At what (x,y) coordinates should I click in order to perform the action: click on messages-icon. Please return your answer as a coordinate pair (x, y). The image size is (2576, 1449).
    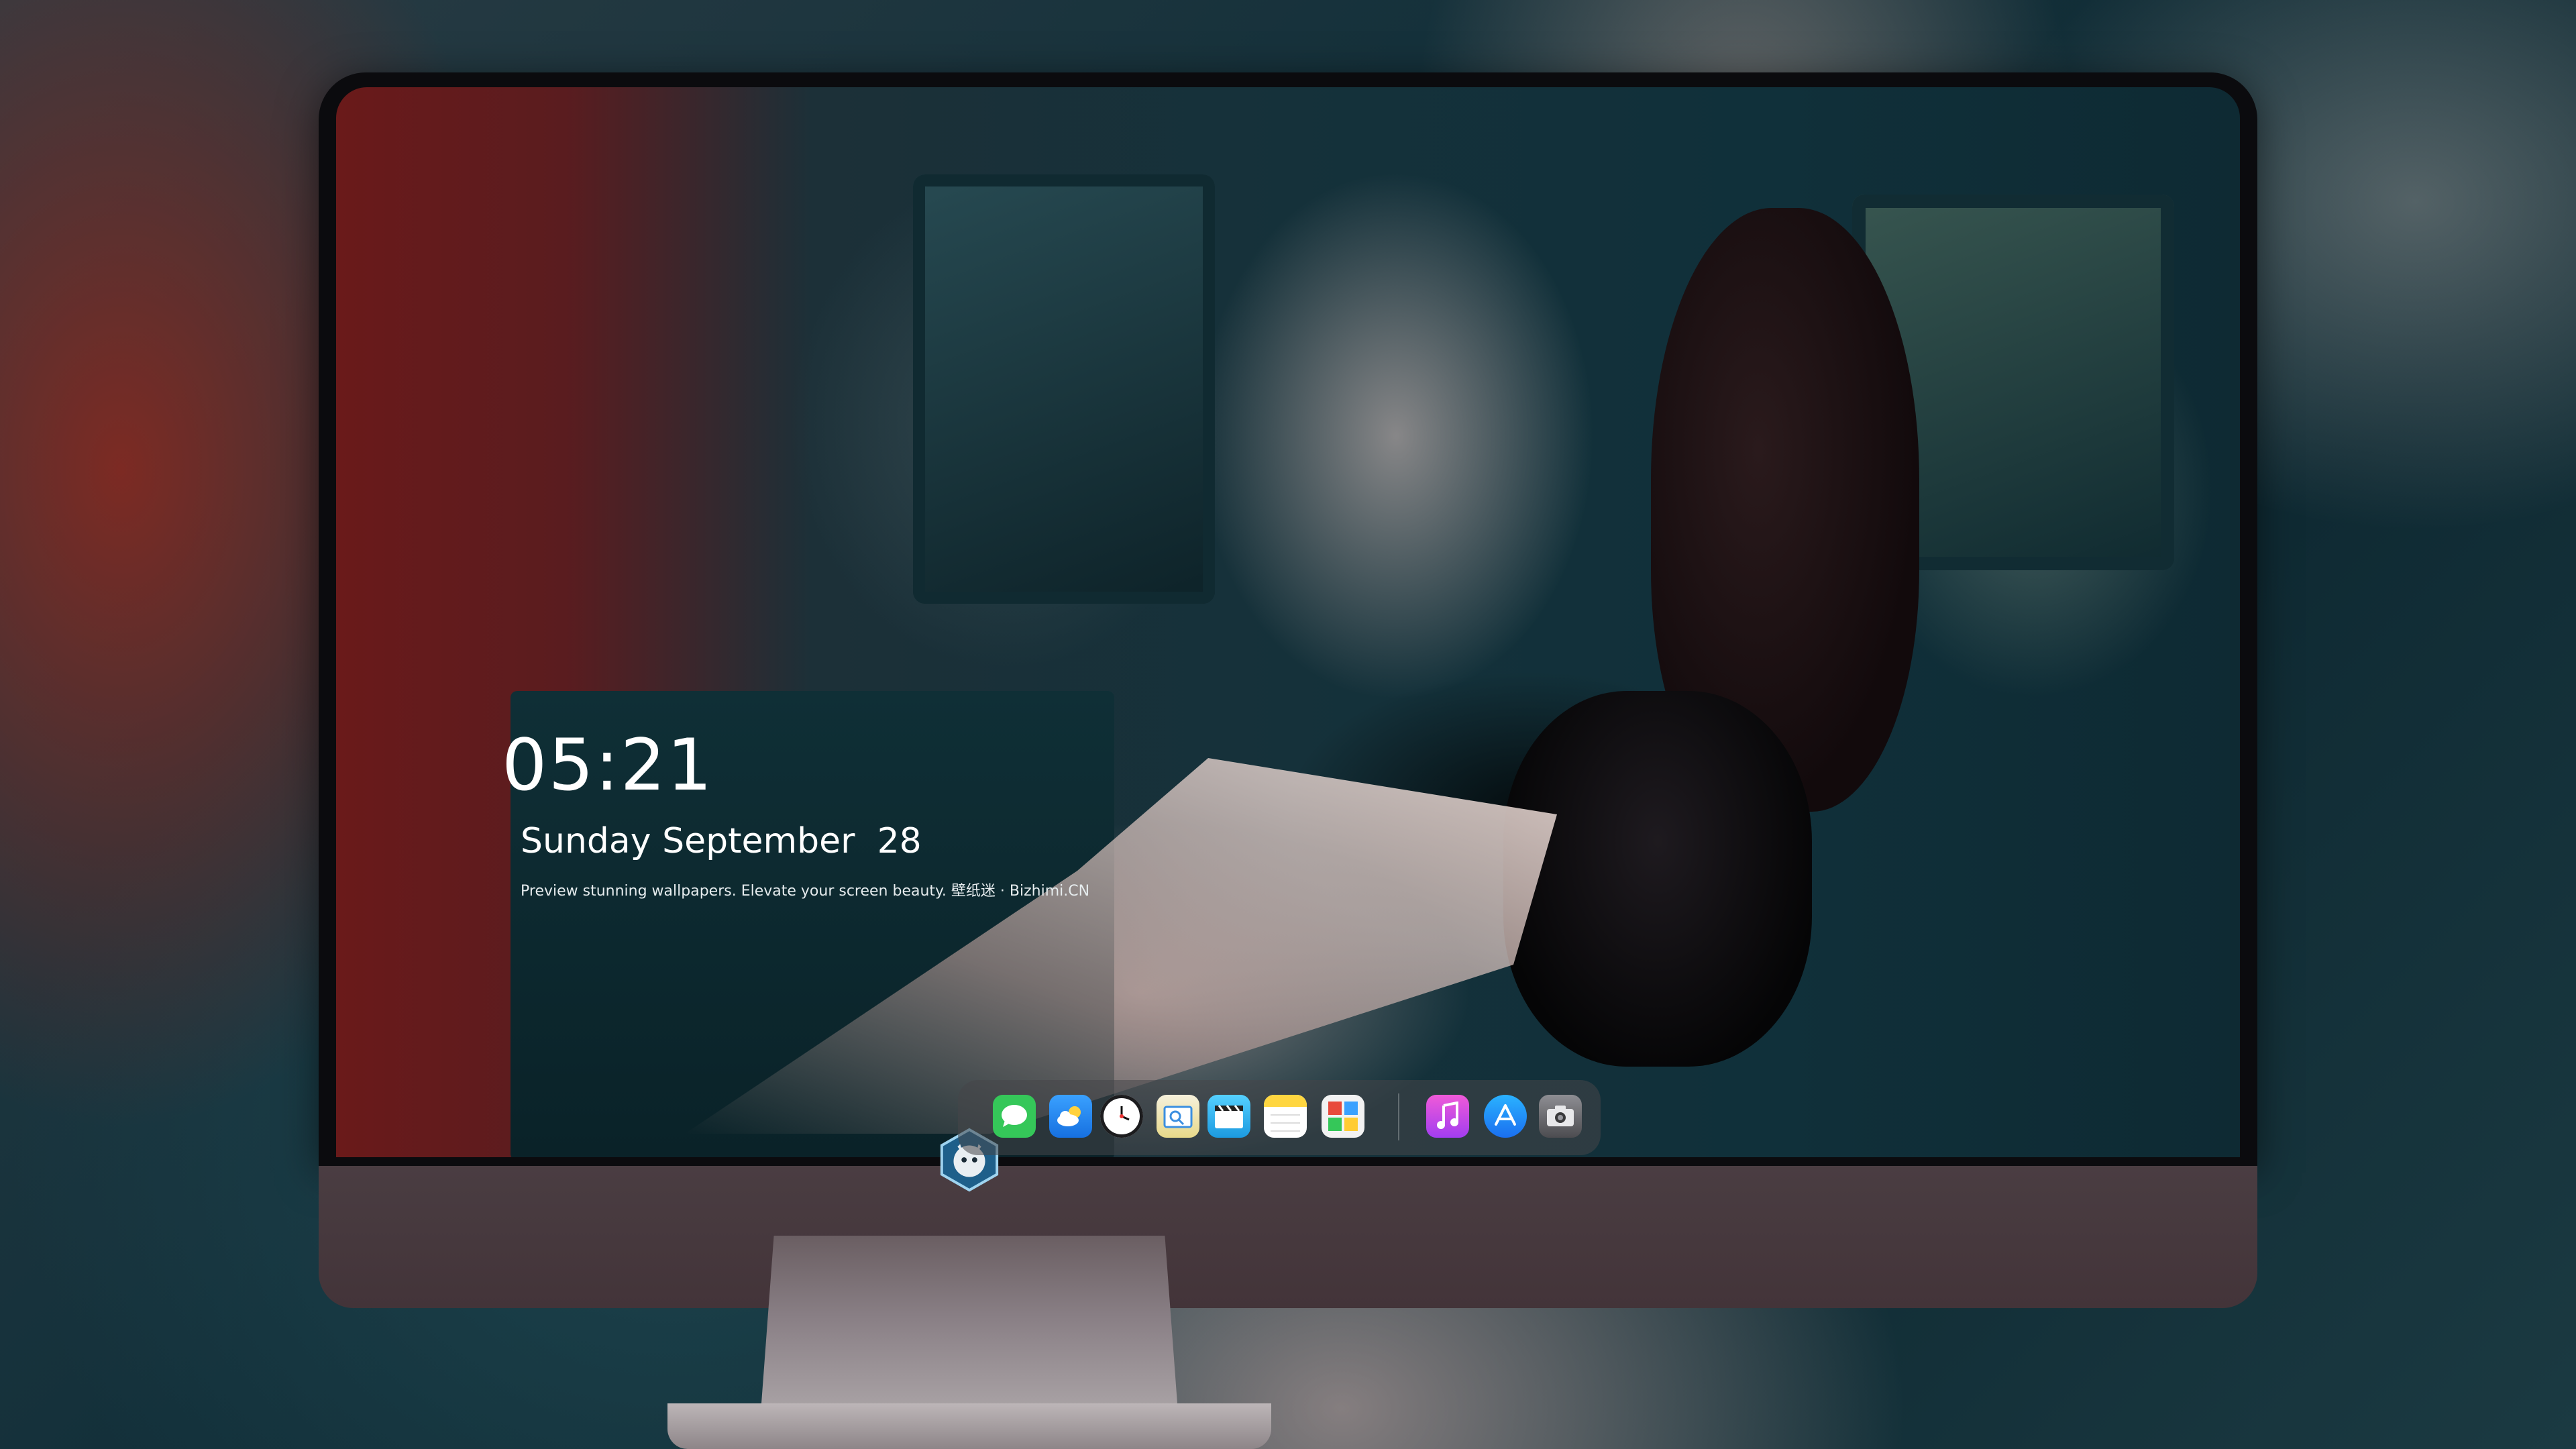
    Looking at the image, I should click on (1014, 1116).